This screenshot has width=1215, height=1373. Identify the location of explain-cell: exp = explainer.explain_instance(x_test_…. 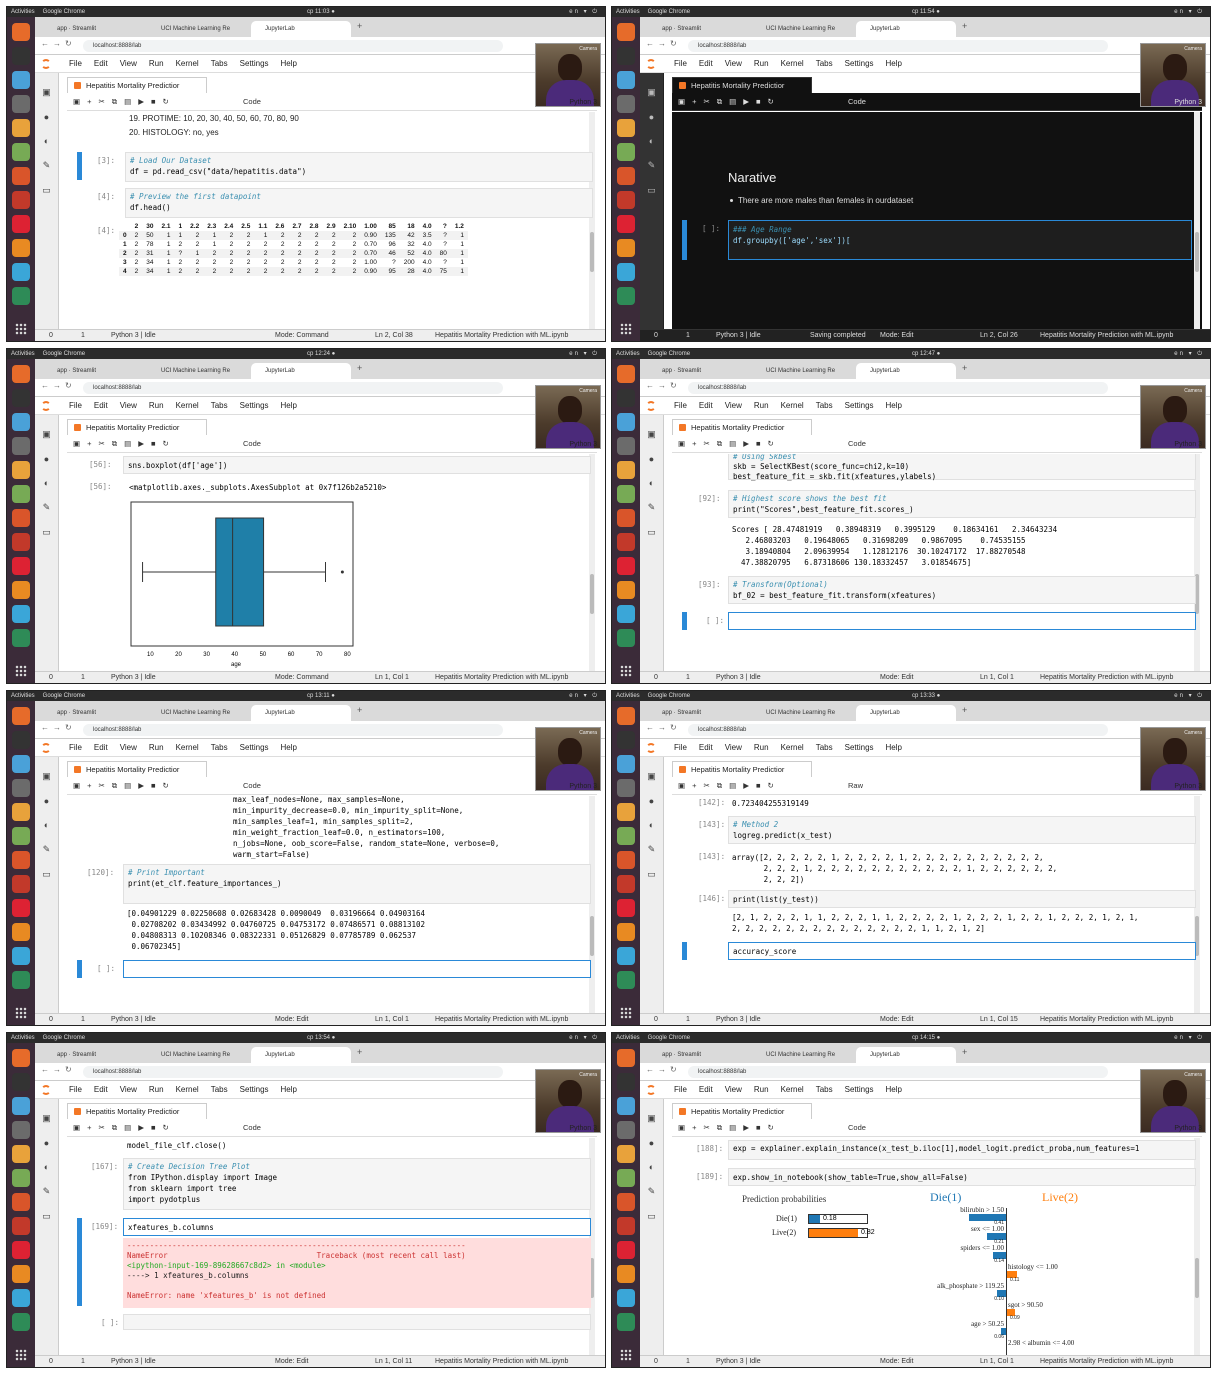
(962, 1150).